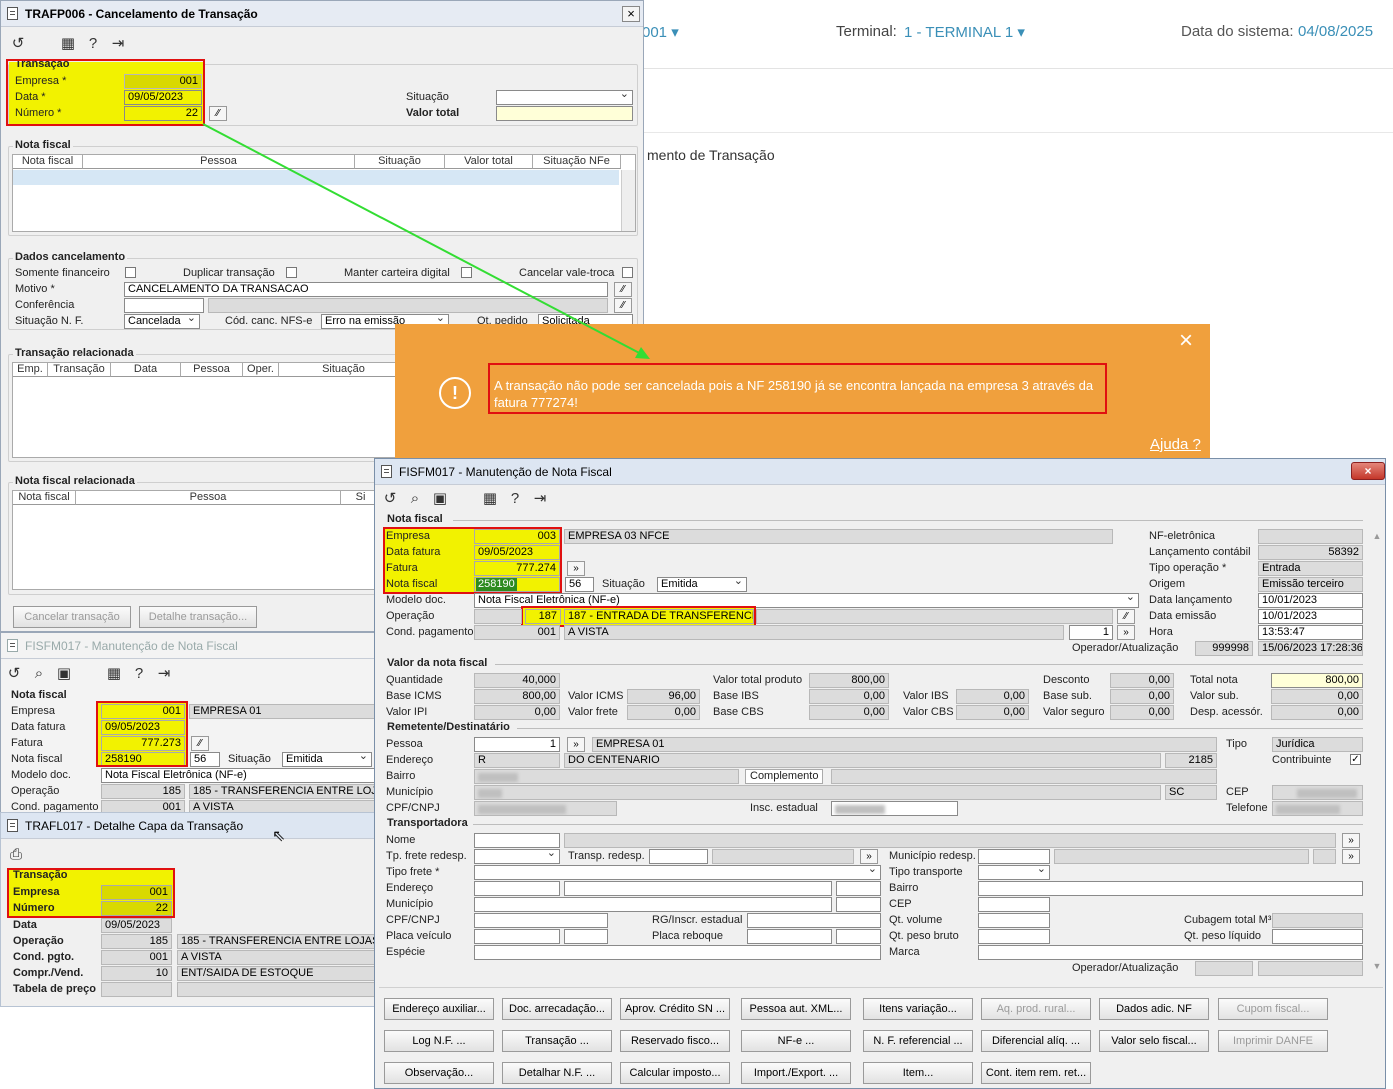 The height and width of the screenshot is (1089, 1393). What do you see at coordinates (1170, 888) in the screenshot?
I see `bairro-field` at bounding box center [1170, 888].